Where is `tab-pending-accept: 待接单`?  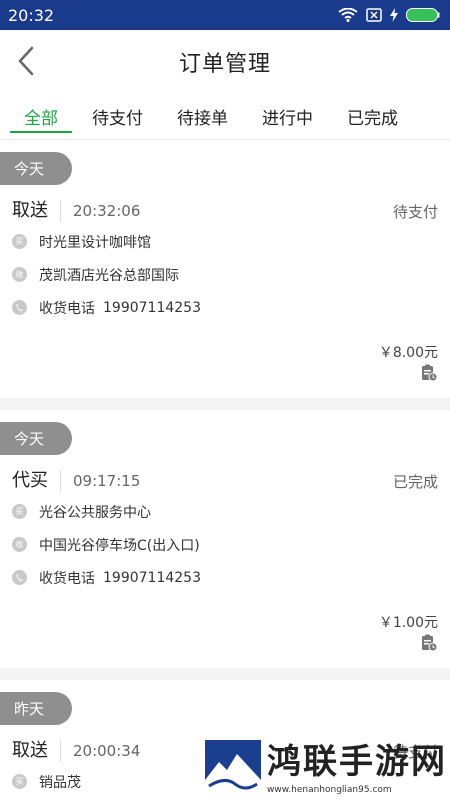
tab-pending-accept: 待接单 is located at coordinates (202, 116).